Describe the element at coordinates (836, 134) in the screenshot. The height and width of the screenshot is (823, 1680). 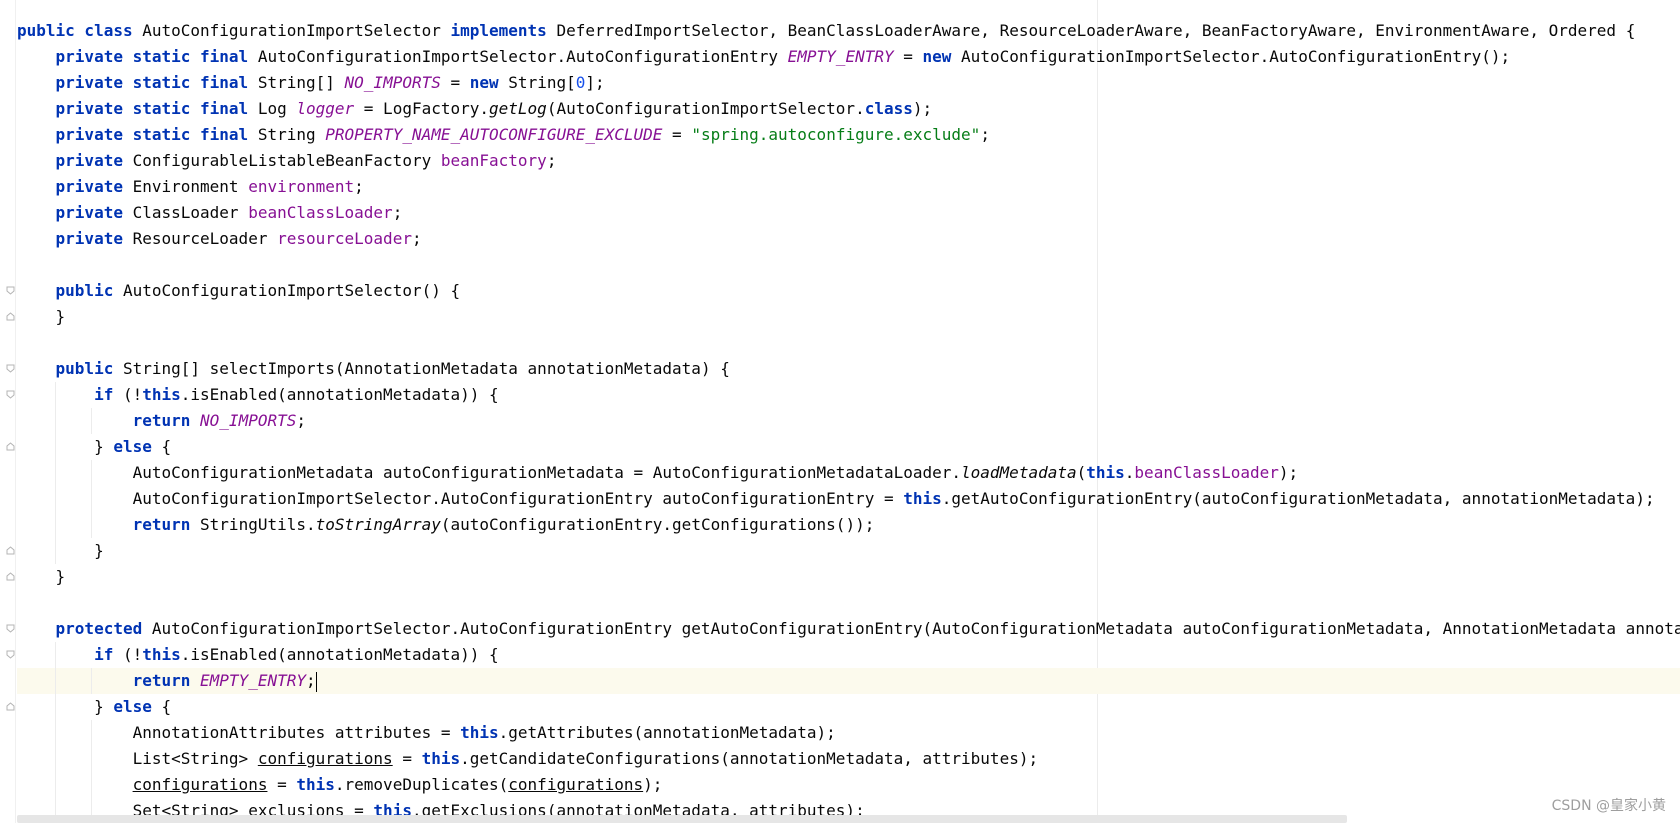
I see `code-token: "spring.autoconfigure.exclude"` at that location.